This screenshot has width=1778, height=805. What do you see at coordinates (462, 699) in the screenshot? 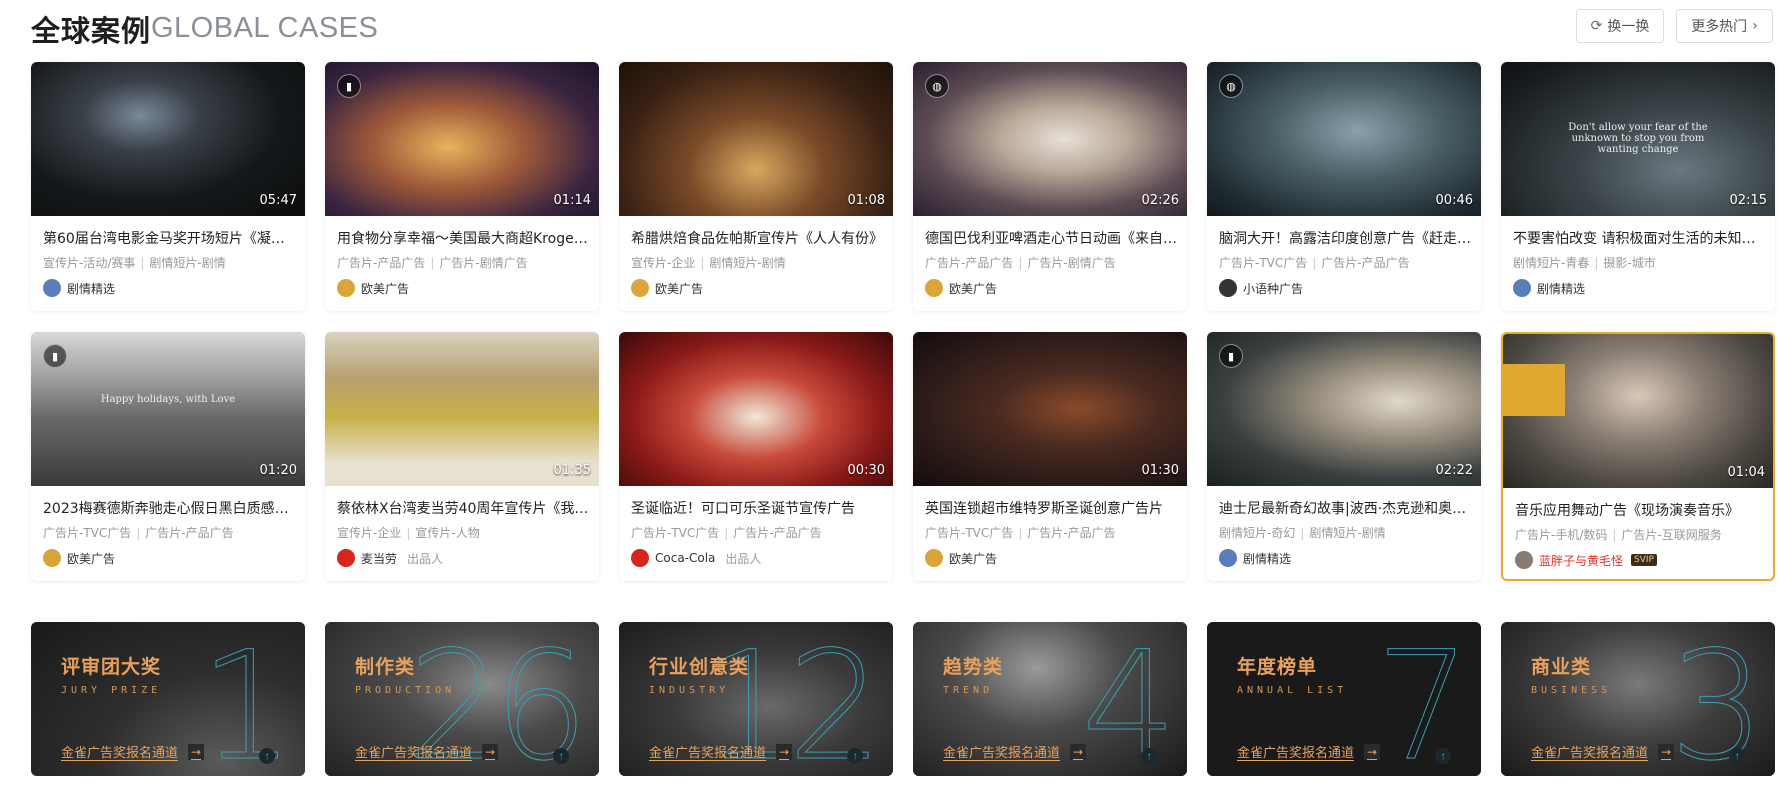
I see `award-card-production: 26 制作类 PRODUCTION 金雀广告奖报名通道 → ↑` at bounding box center [462, 699].